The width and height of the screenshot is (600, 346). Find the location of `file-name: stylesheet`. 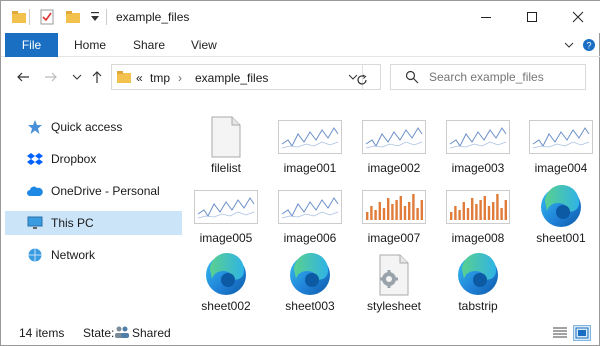

file-name: stylesheet is located at coordinates (394, 306).